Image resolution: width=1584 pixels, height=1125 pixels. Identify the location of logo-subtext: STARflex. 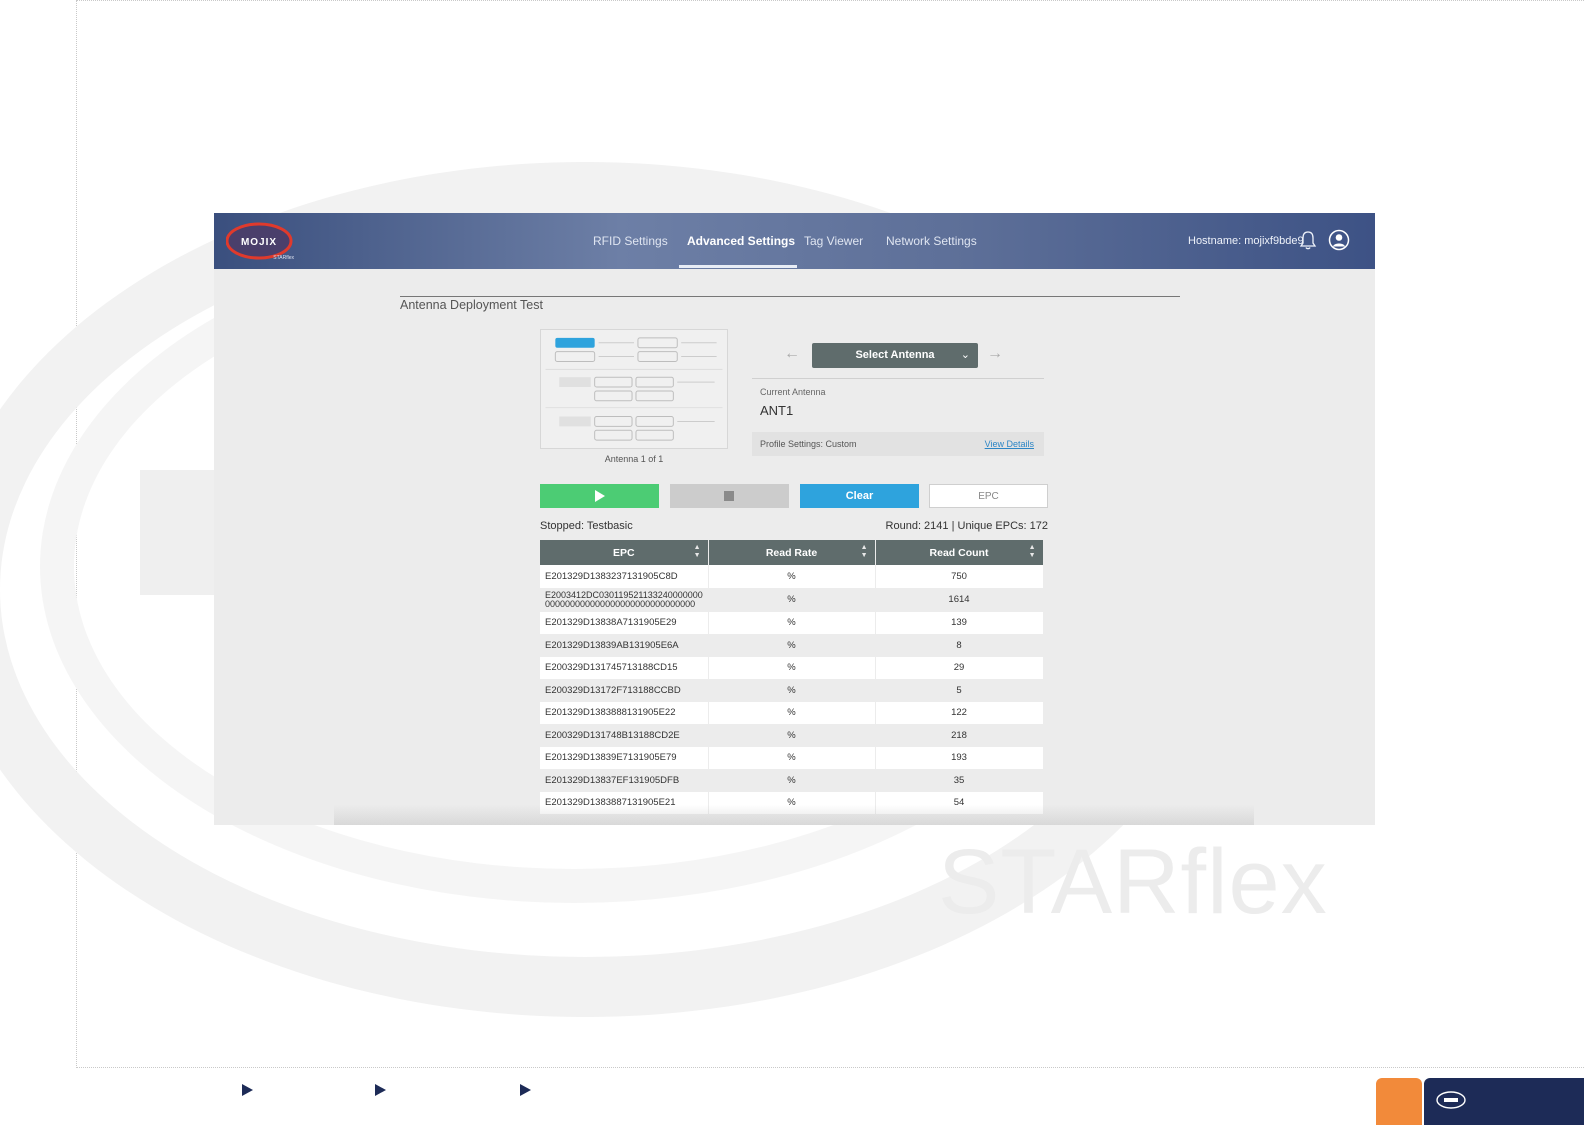
(283, 258).